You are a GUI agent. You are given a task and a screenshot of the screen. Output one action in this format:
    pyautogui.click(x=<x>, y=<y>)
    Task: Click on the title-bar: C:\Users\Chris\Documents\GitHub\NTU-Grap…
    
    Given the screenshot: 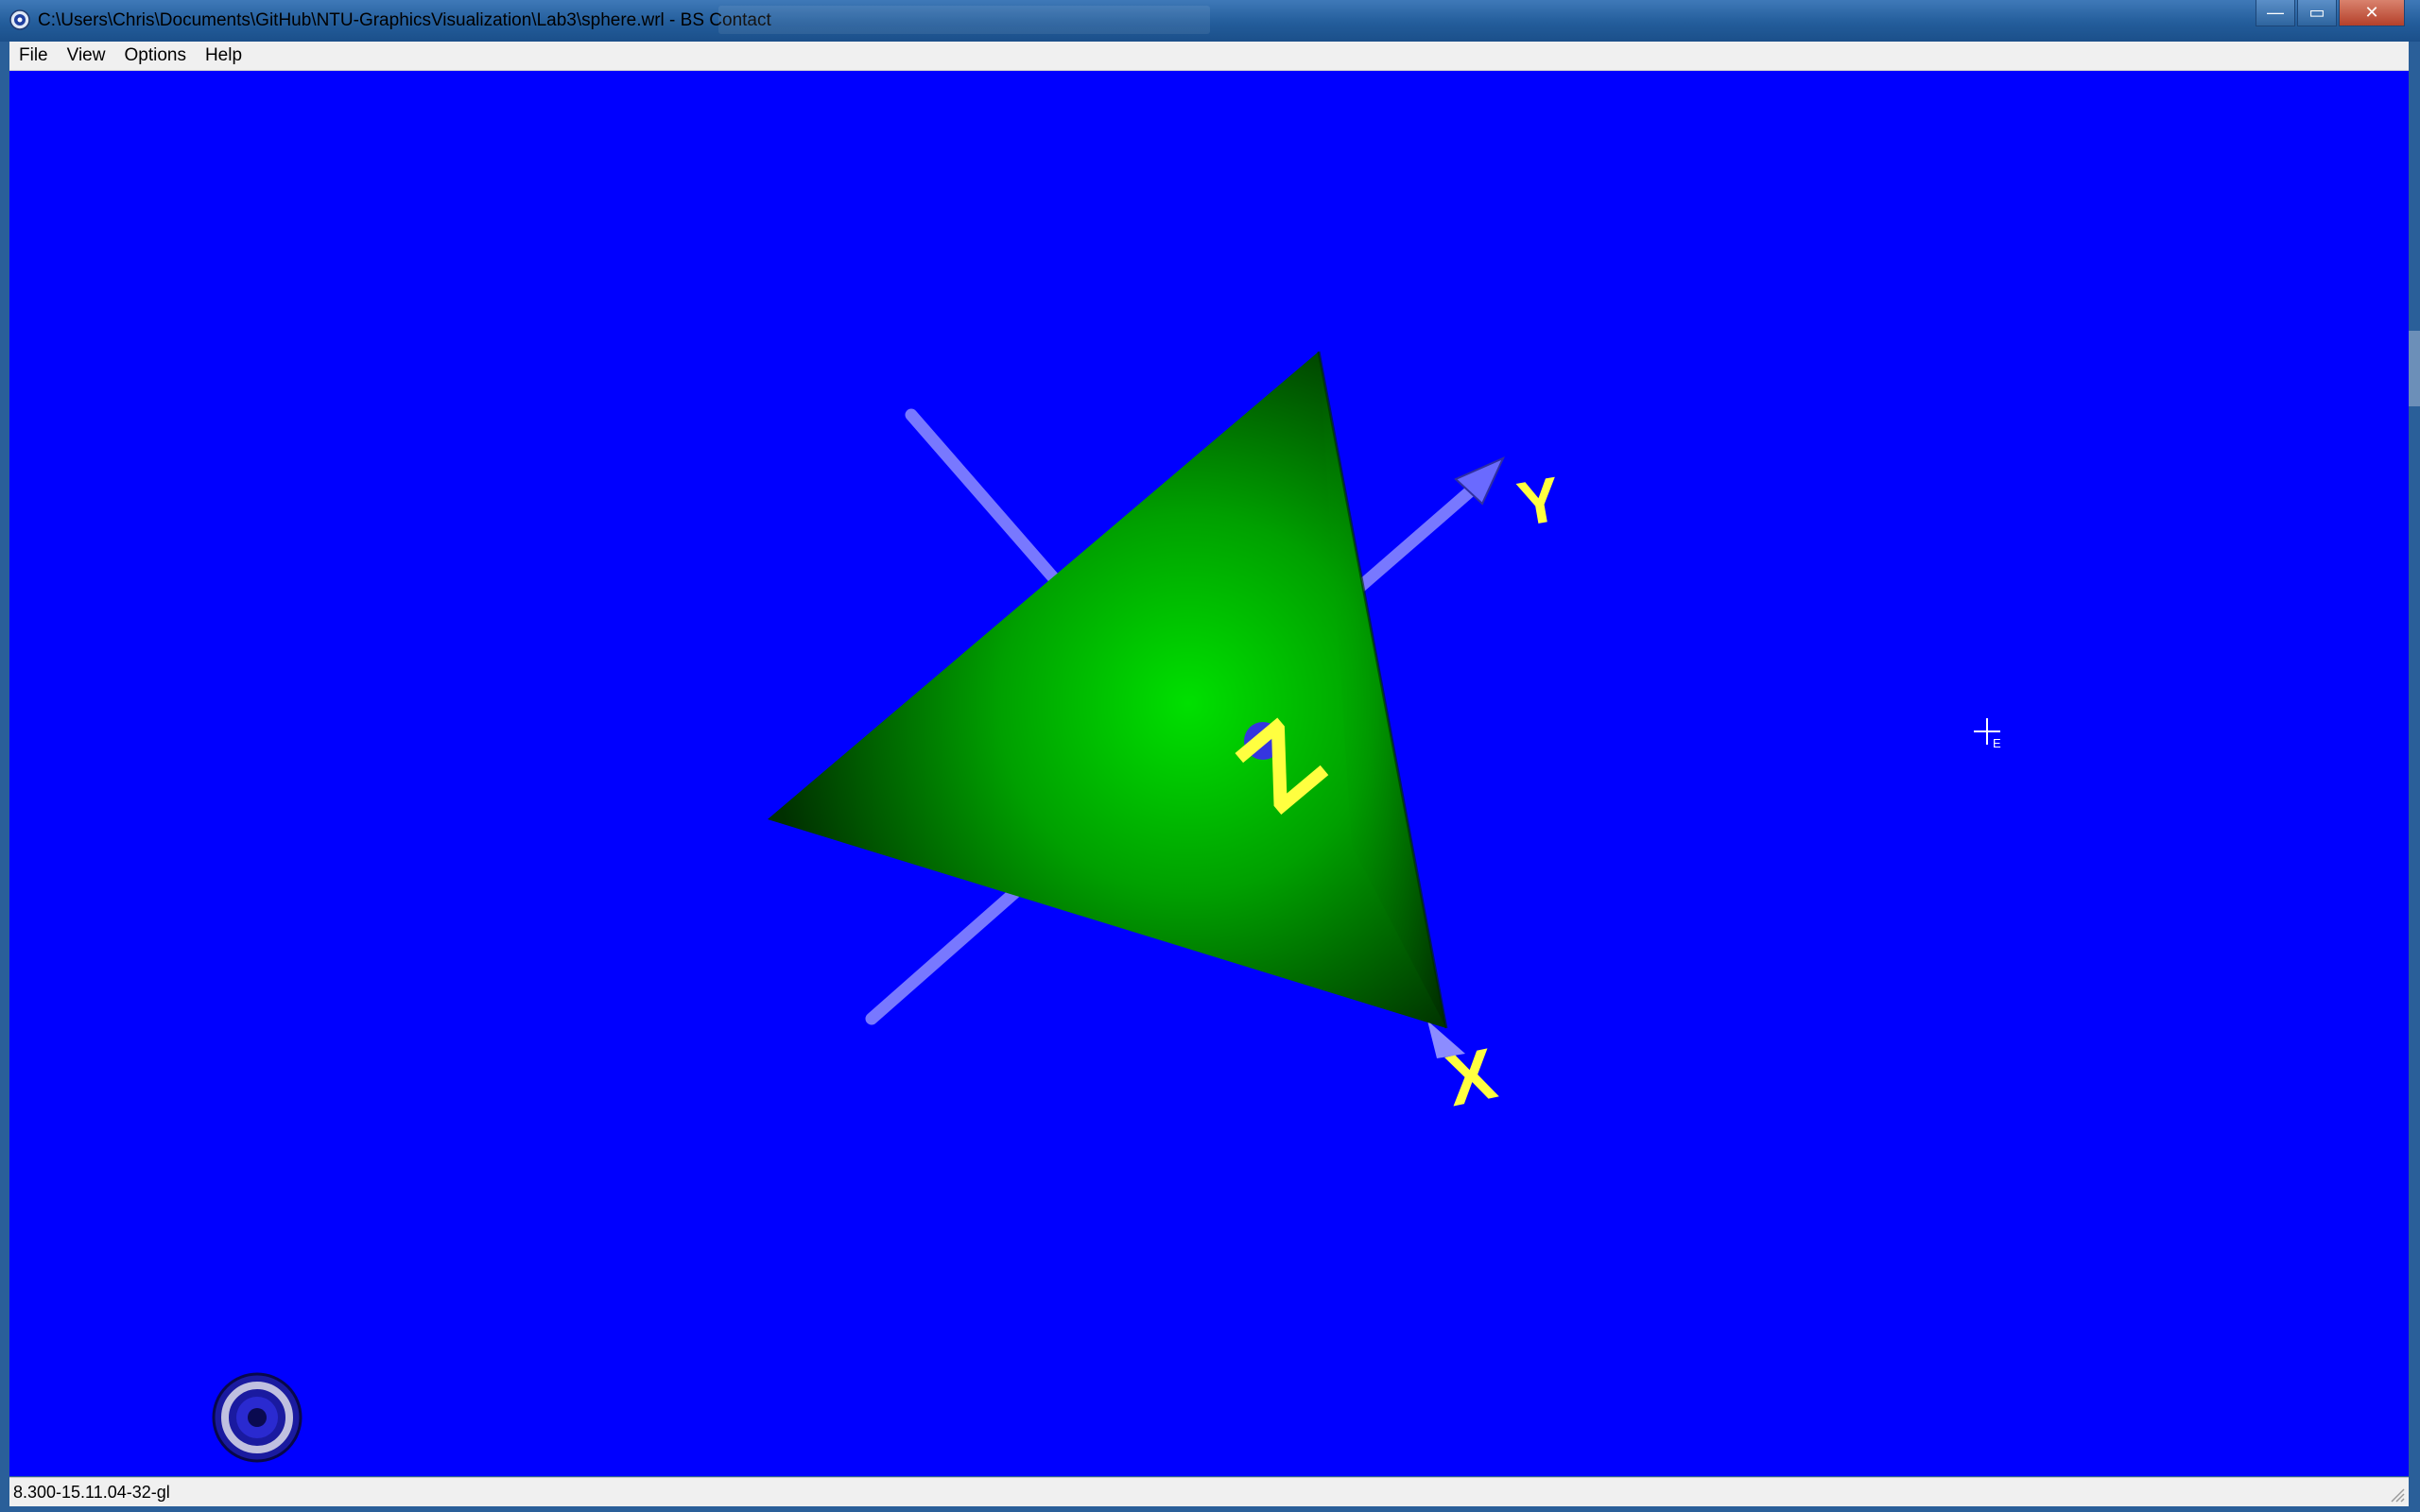 What is the action you would take?
    pyautogui.click(x=1210, y=21)
    